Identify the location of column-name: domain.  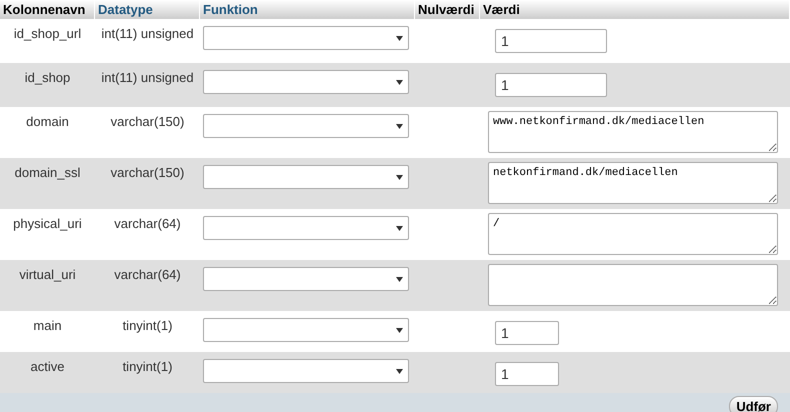
(47, 121).